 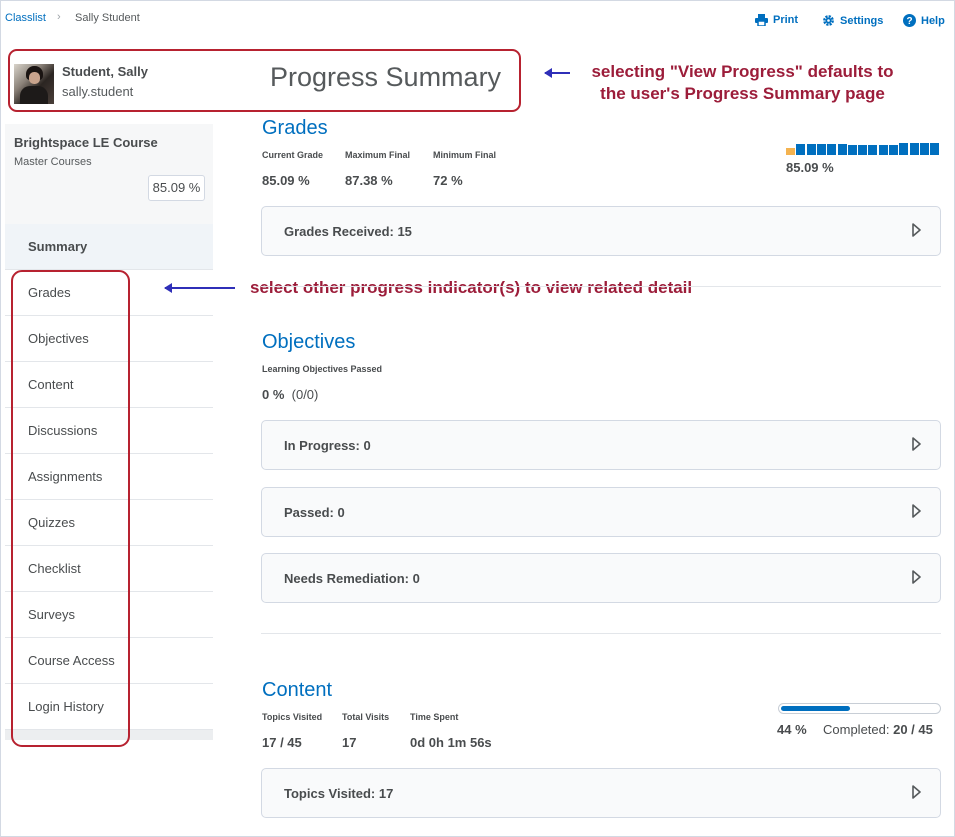 What do you see at coordinates (314, 512) in the screenshot?
I see `passed-label: Passed: 0` at bounding box center [314, 512].